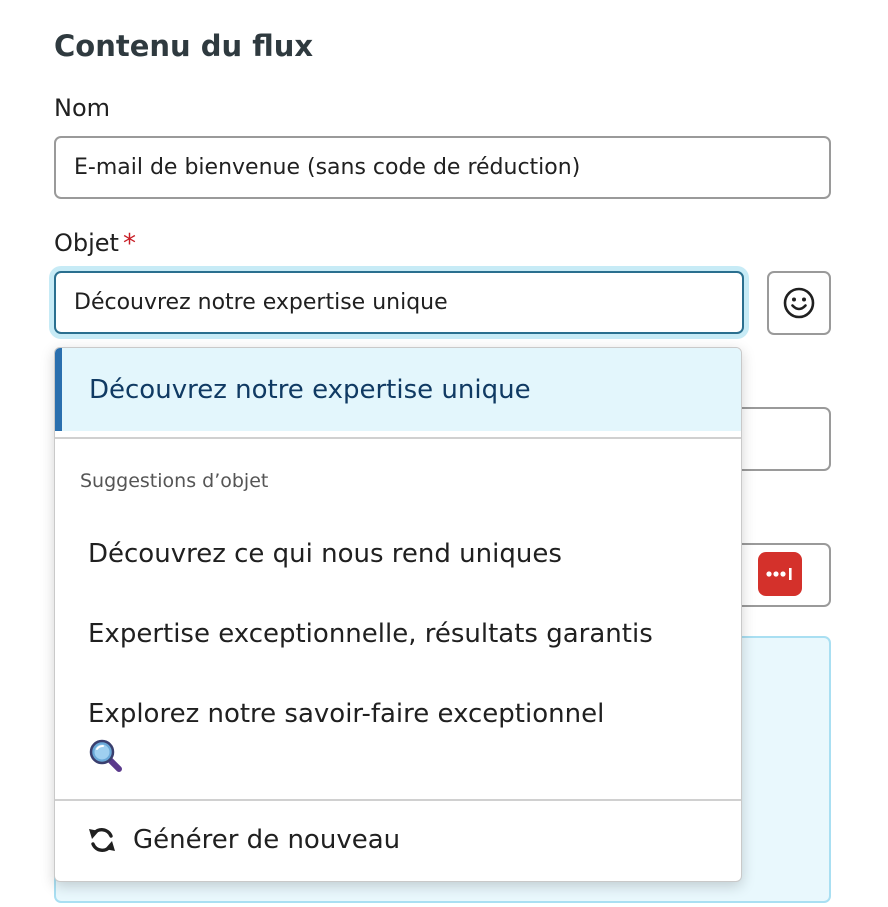 This screenshot has height=907, width=888. I want to click on subject-label-text: Objet, so click(86, 243).